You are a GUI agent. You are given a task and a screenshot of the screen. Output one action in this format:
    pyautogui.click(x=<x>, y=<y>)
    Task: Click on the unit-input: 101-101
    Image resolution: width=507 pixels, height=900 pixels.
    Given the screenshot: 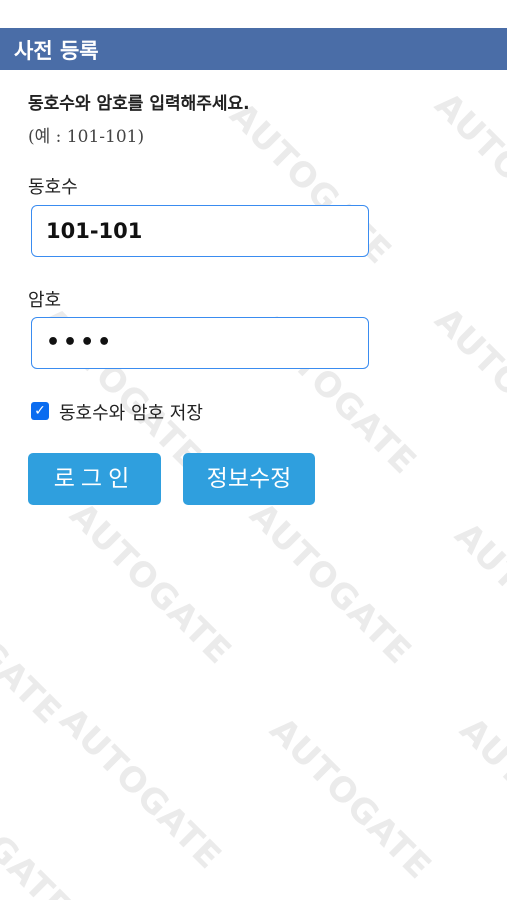 What is the action you would take?
    pyautogui.click(x=200, y=231)
    